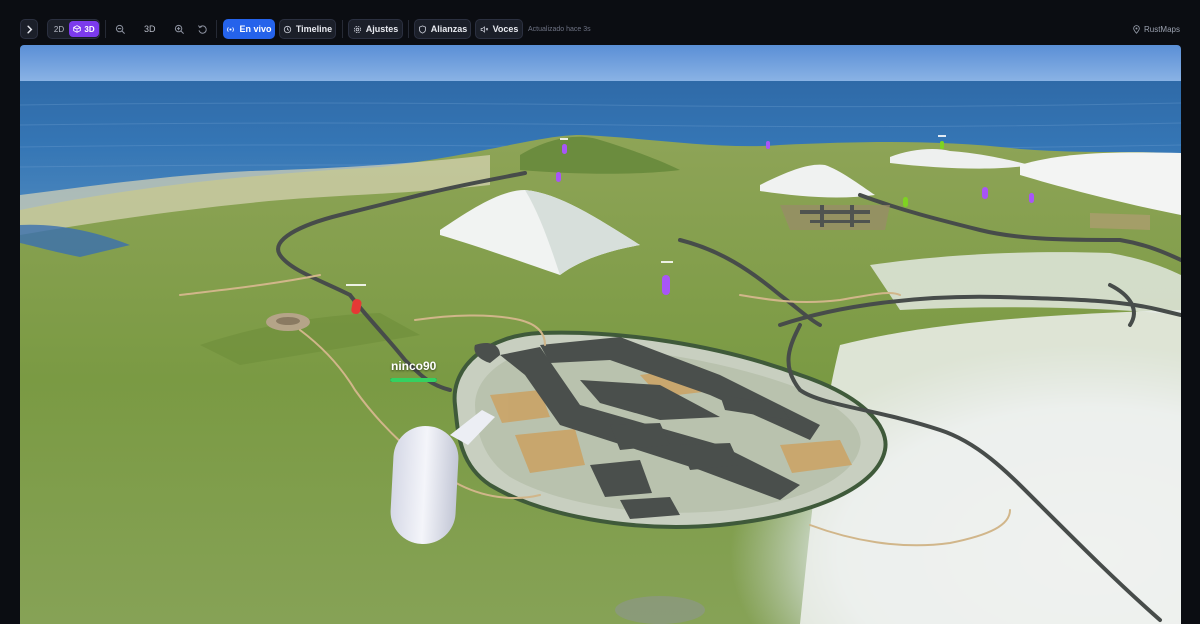 This screenshot has height=624, width=1200. I want to click on update-status: Actualizado hace 3s, so click(559, 29).